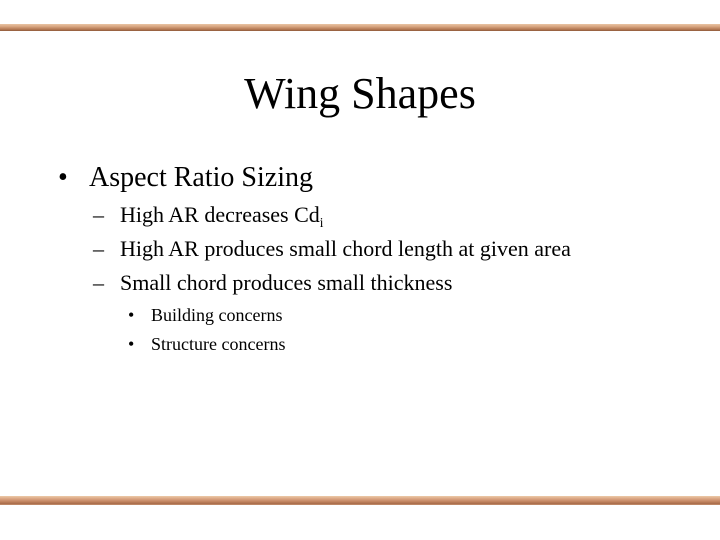 The image size is (720, 540). What do you see at coordinates (220, 214) in the screenshot?
I see `bullet-text: High AR decreases Cd` at bounding box center [220, 214].